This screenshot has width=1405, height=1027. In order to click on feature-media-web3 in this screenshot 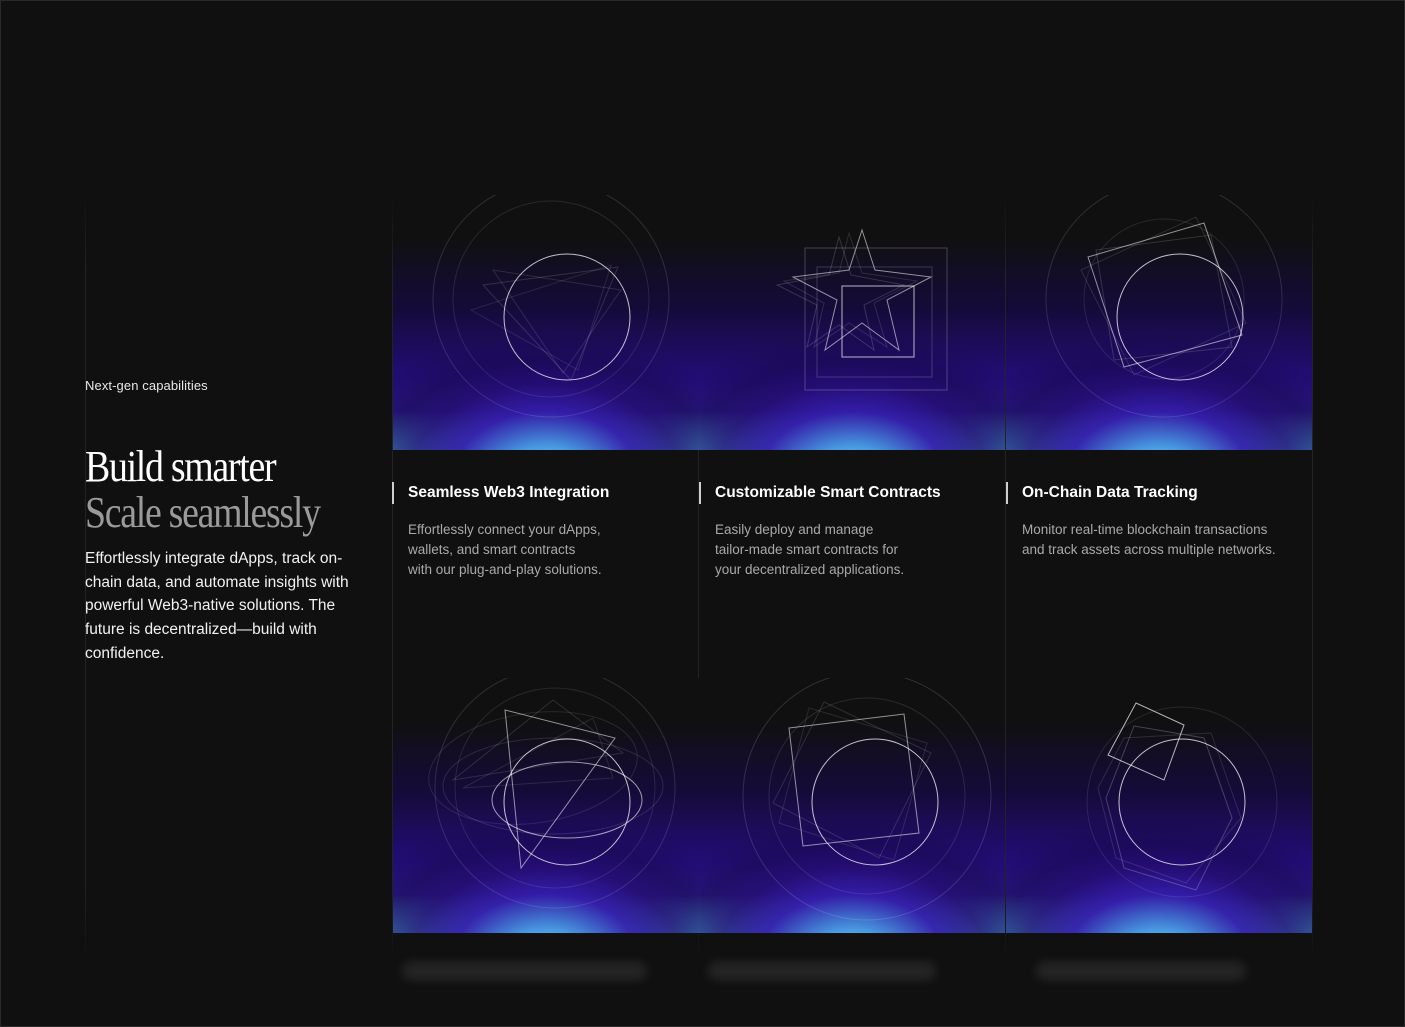, I will do `click(546, 322)`.